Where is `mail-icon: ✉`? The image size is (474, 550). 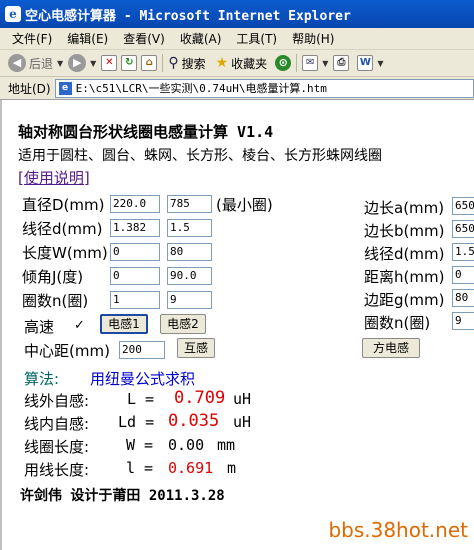
mail-icon: ✉ is located at coordinates (310, 63).